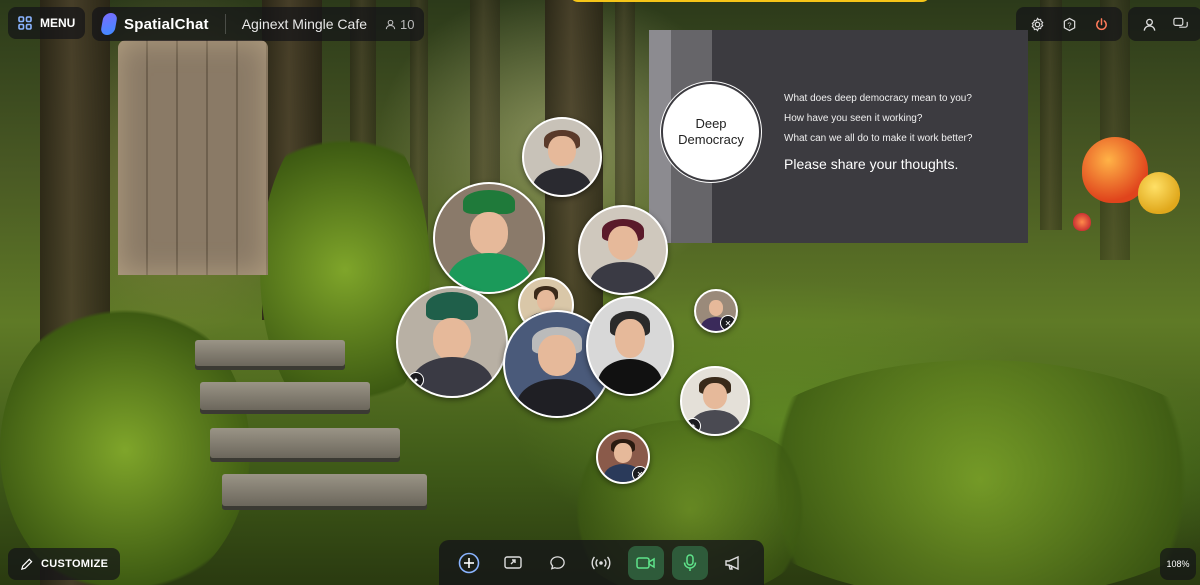  I want to click on microphone-toggle-button, so click(689, 562).